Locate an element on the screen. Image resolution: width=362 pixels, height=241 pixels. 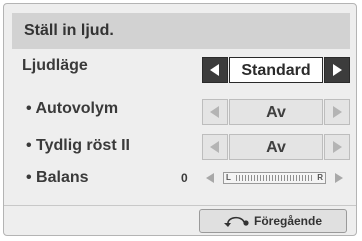
sound-mode-label: Ljudläge is located at coordinates (55, 65).